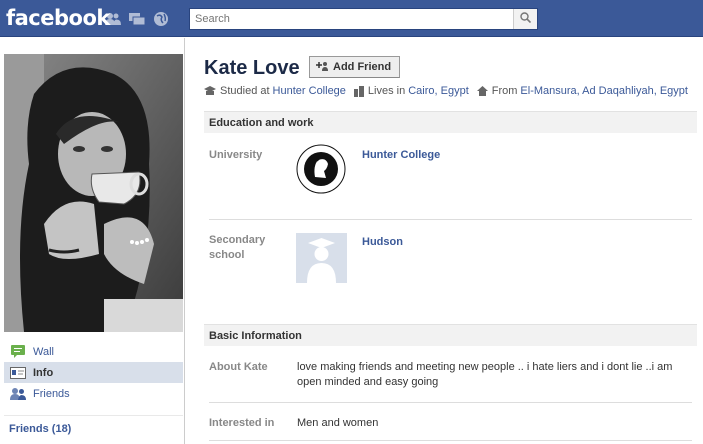 This screenshot has height=444, width=703. I want to click on messages-icon, so click(137, 19).